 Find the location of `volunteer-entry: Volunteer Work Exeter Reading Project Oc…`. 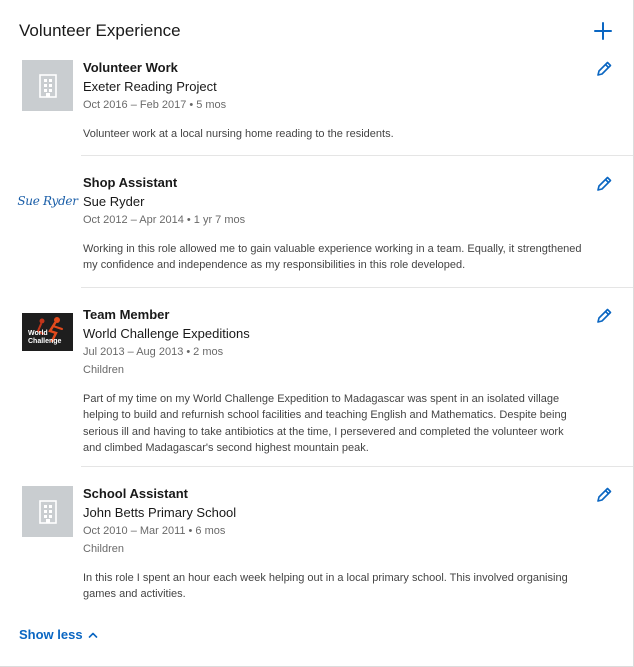

volunteer-entry: Volunteer Work Exeter Reading Project Oc… is located at coordinates (326, 108).